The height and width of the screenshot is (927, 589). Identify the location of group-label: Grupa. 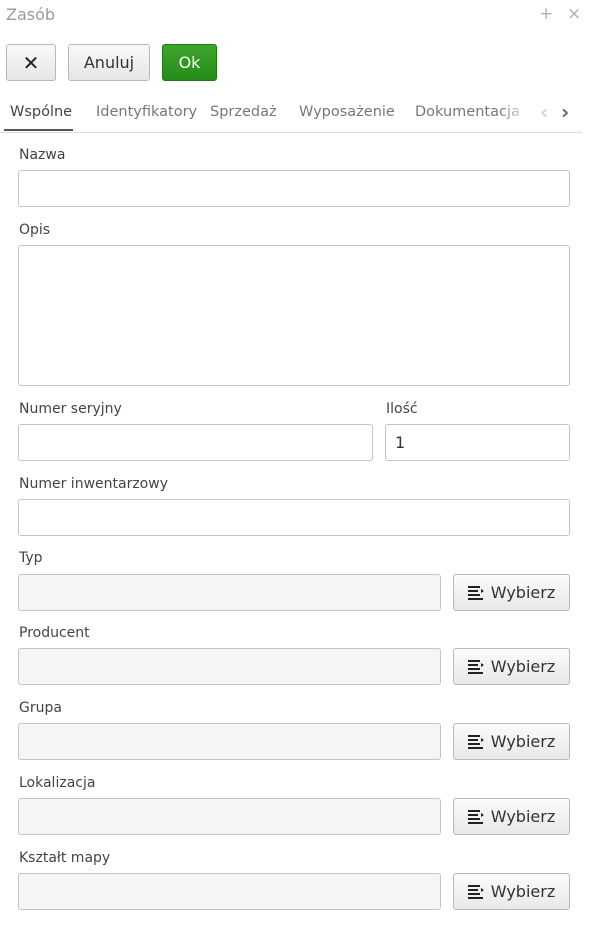
(40, 708).